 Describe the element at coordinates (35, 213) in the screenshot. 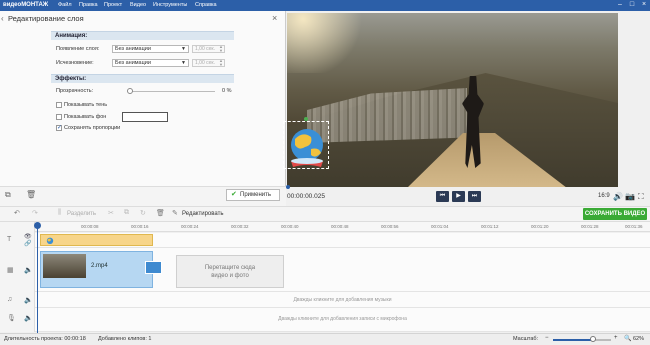

I see `redo-icon: ↷` at that location.